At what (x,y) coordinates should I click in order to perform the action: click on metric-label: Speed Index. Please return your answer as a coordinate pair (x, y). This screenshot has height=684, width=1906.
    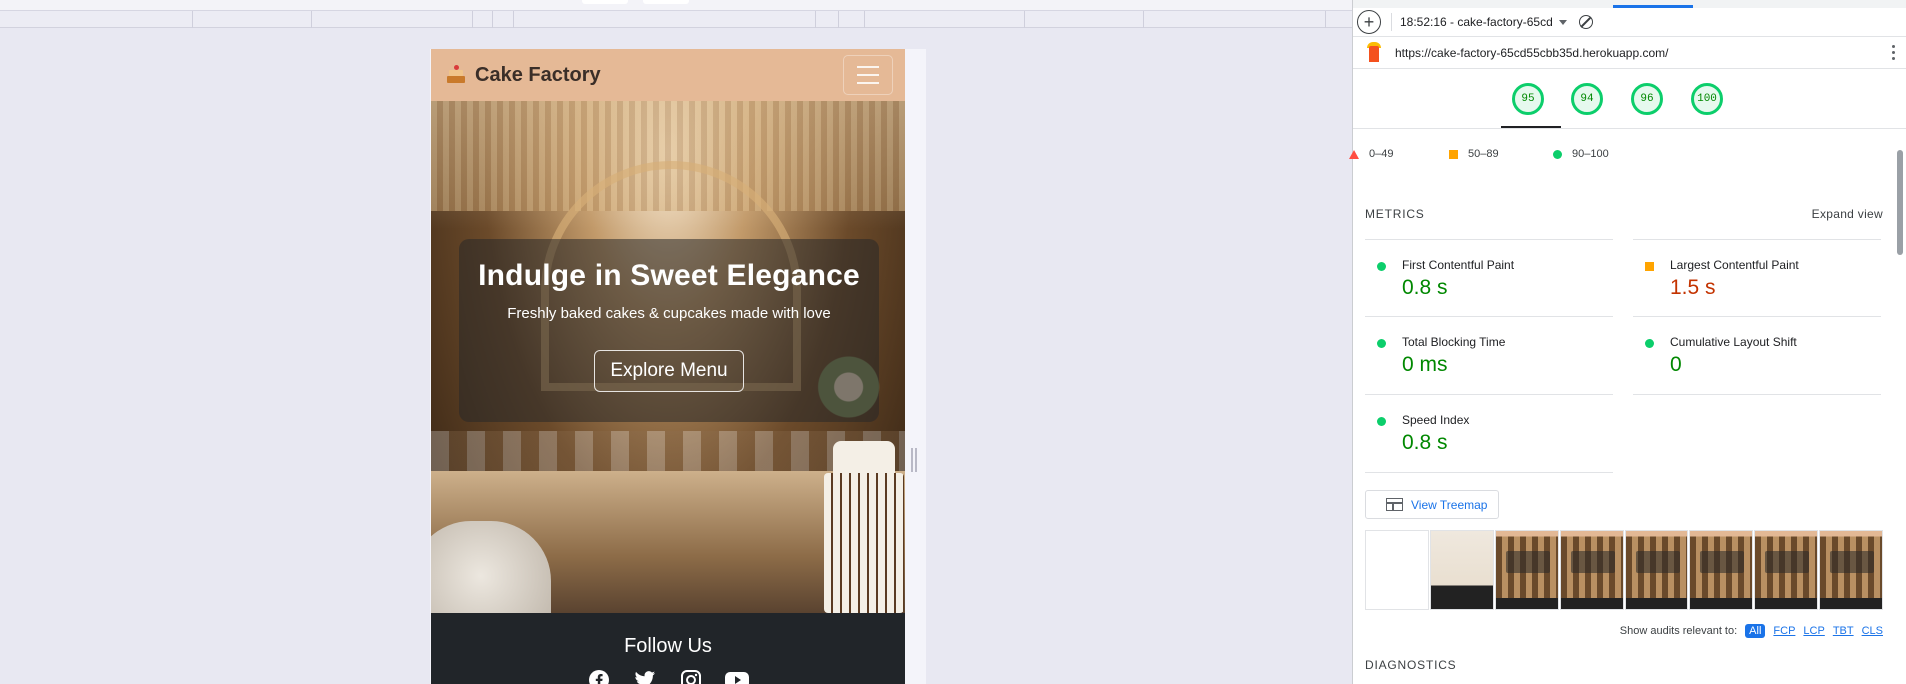
    Looking at the image, I should click on (1436, 420).